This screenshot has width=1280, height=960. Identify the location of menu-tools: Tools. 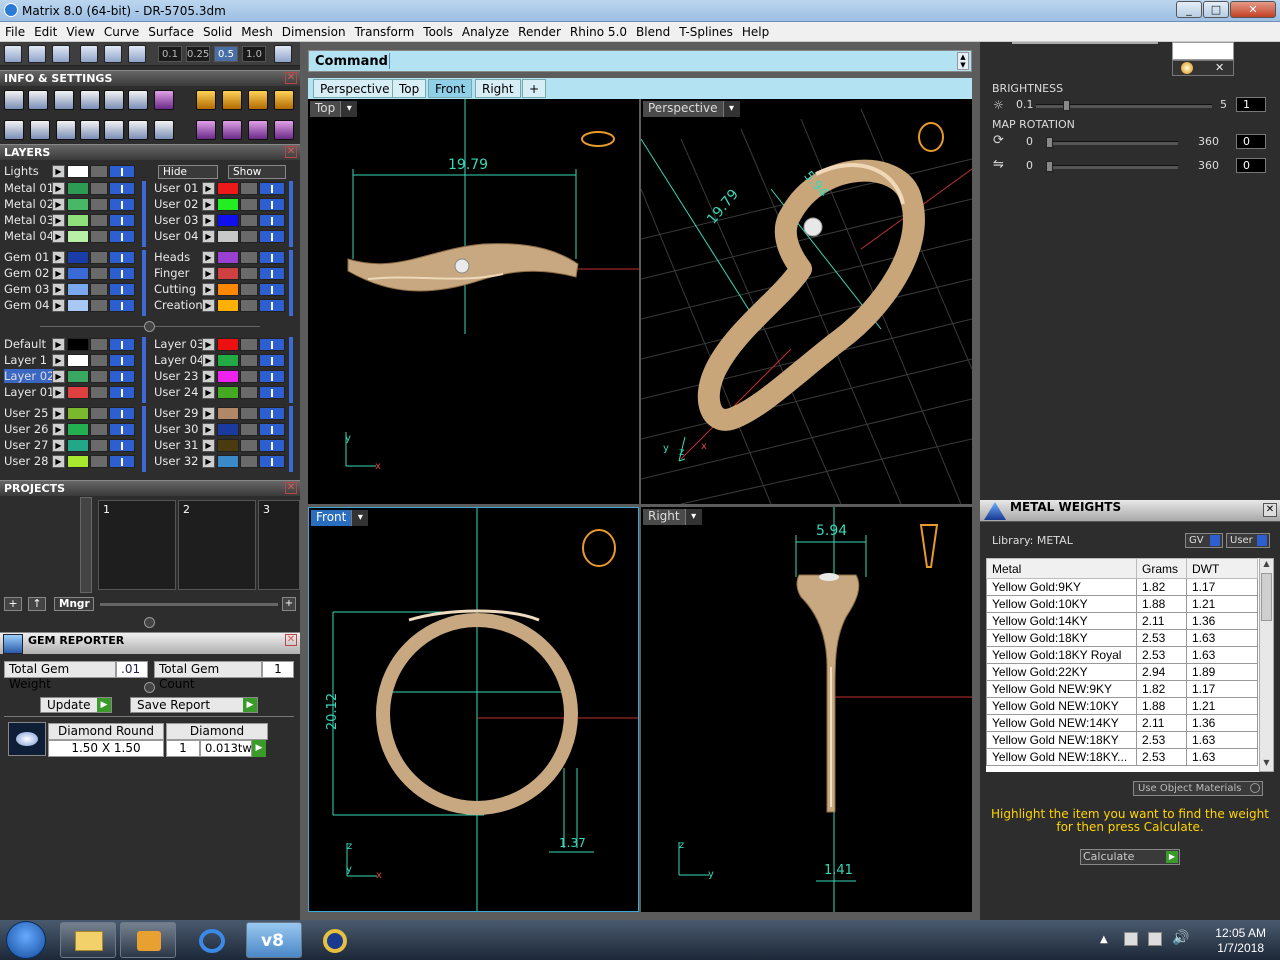
(437, 30).